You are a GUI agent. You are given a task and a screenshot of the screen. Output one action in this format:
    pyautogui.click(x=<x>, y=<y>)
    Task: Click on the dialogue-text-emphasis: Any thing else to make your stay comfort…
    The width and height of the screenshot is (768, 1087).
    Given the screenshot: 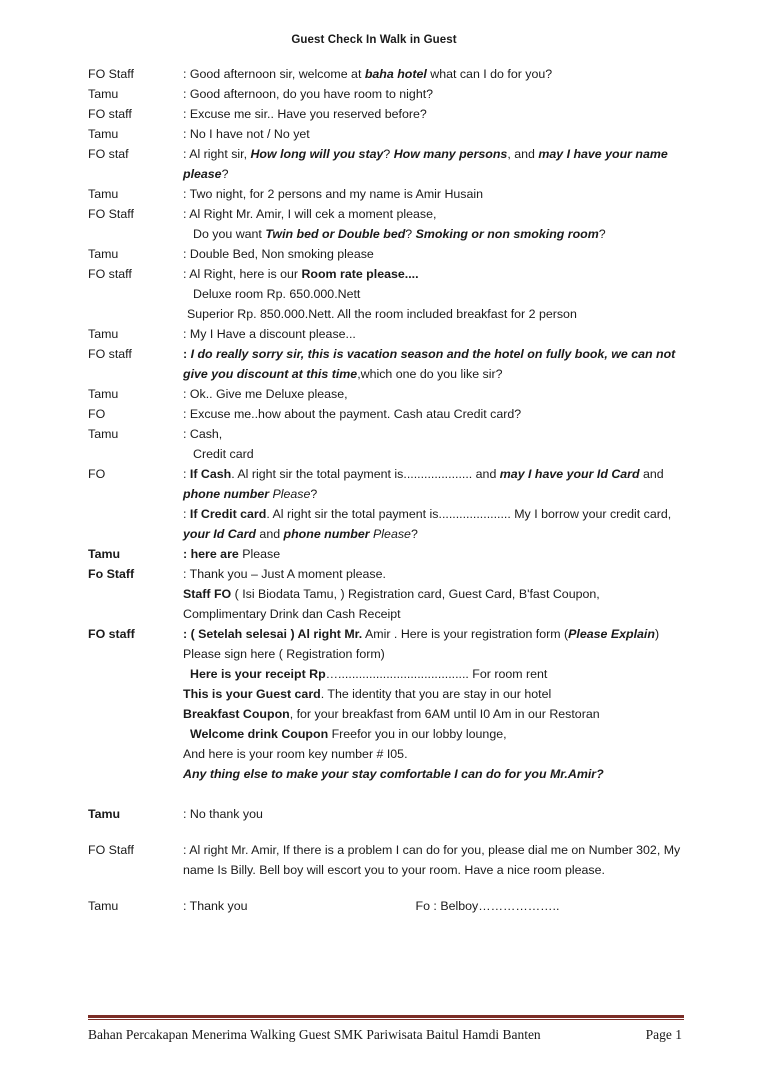 What is the action you would take?
    pyautogui.click(x=393, y=774)
    